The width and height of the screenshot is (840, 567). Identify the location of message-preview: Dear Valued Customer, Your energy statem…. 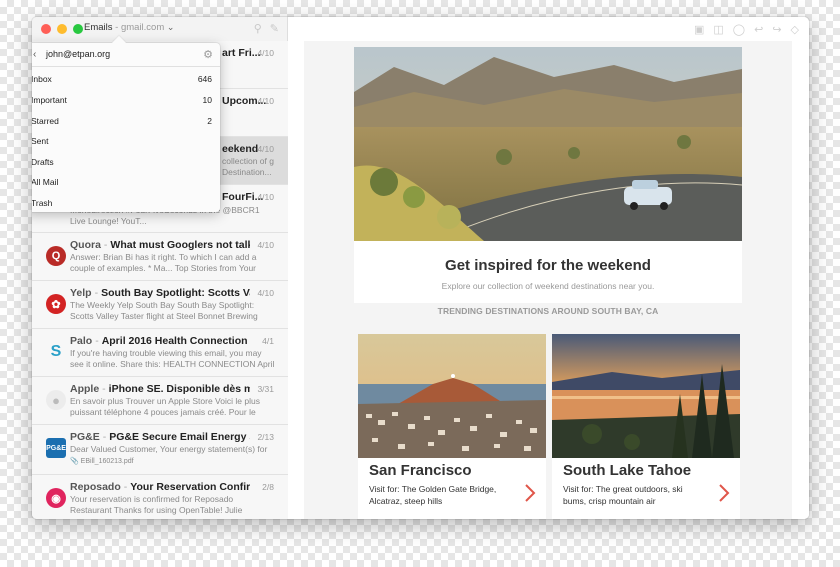
(169, 449).